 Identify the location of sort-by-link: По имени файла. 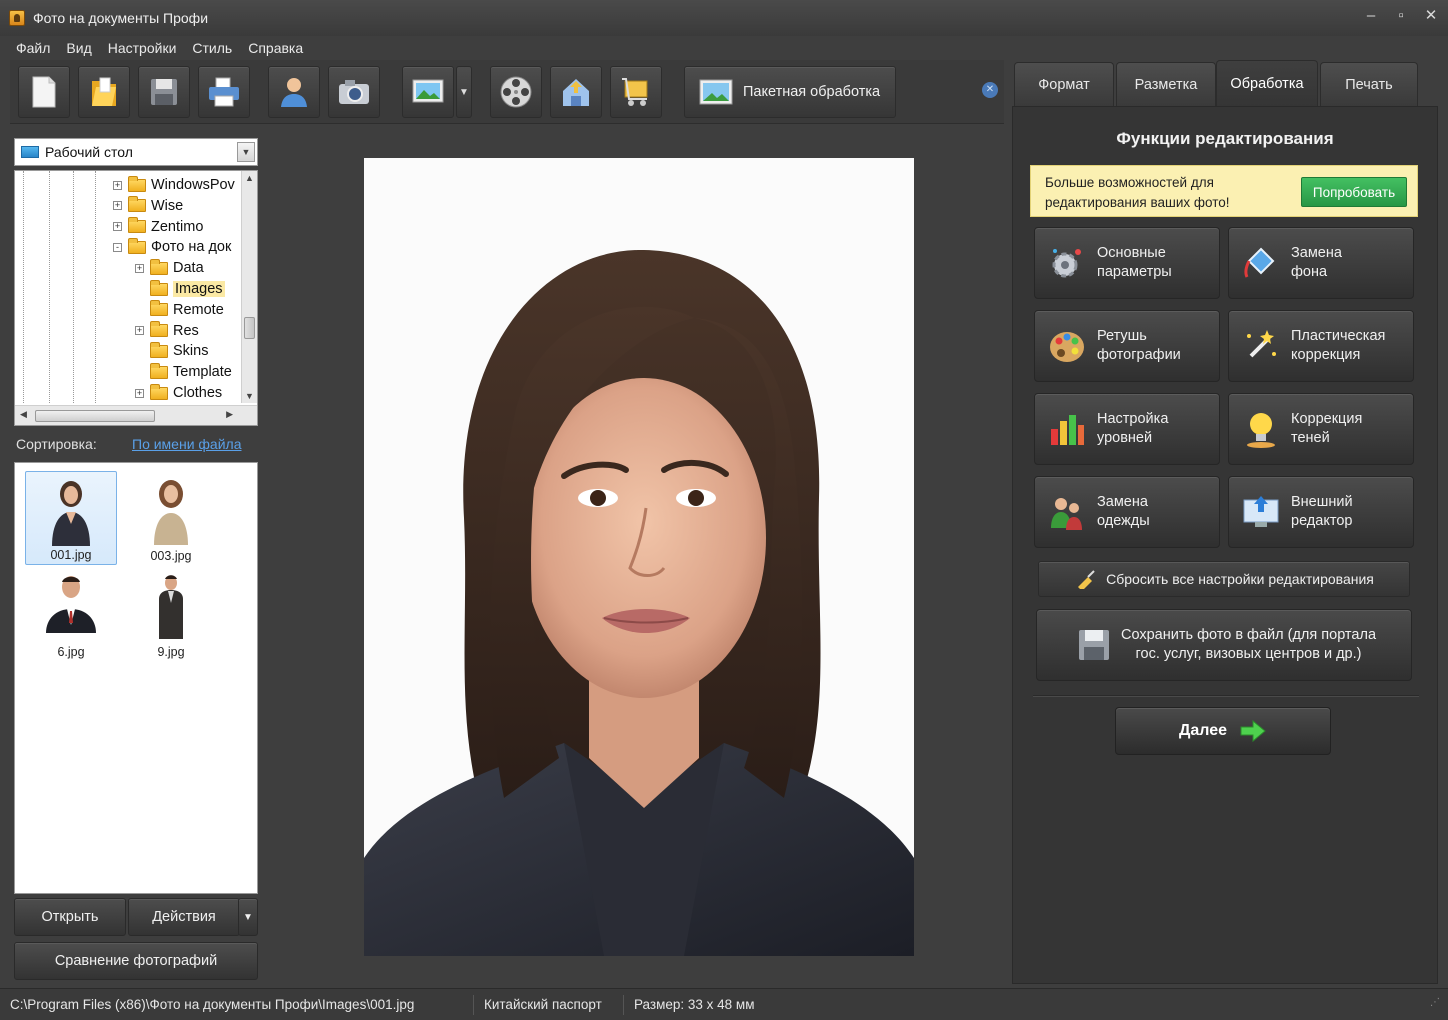
(187, 444).